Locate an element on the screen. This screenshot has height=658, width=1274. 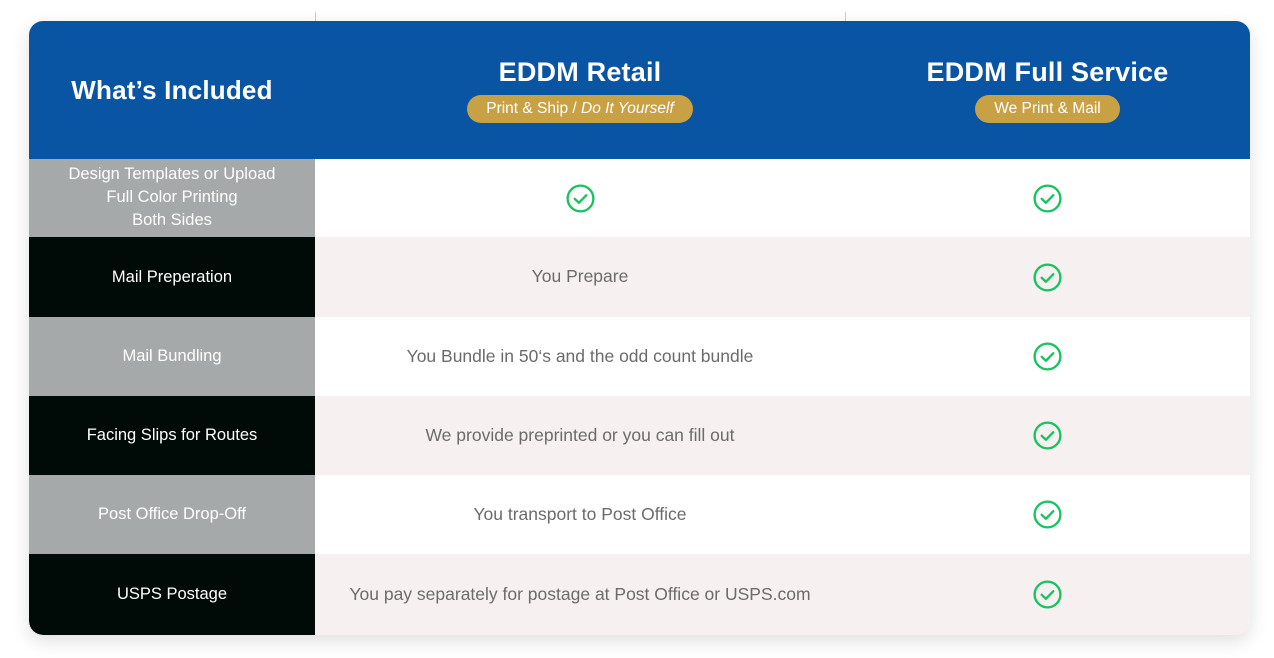
badge-eddm-full-service-main: We Print & Mail is located at coordinates (1047, 108).